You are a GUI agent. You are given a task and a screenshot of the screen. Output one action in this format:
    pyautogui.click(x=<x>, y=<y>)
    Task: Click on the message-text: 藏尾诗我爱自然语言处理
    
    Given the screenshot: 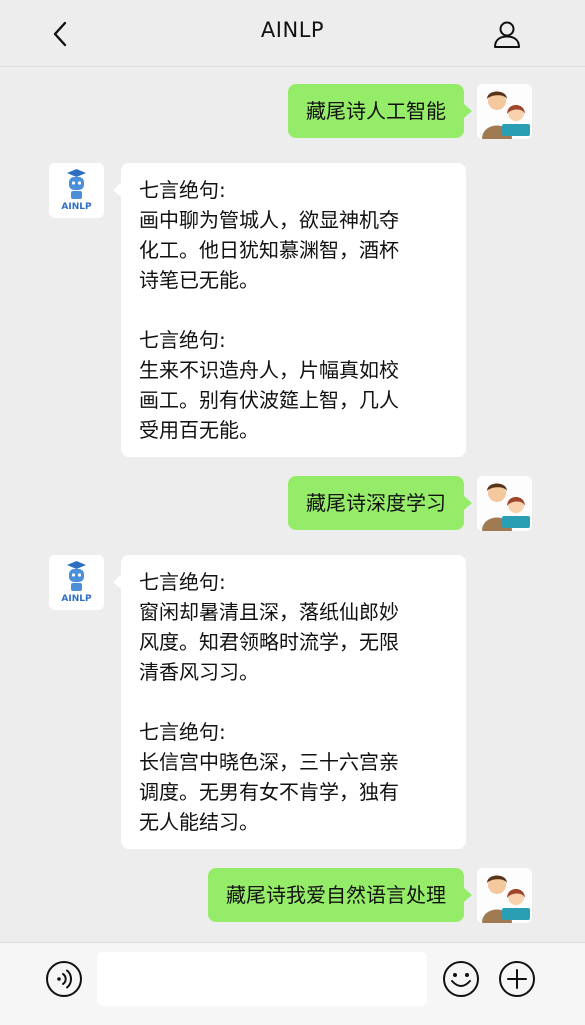 What is the action you would take?
    pyautogui.click(x=336, y=895)
    